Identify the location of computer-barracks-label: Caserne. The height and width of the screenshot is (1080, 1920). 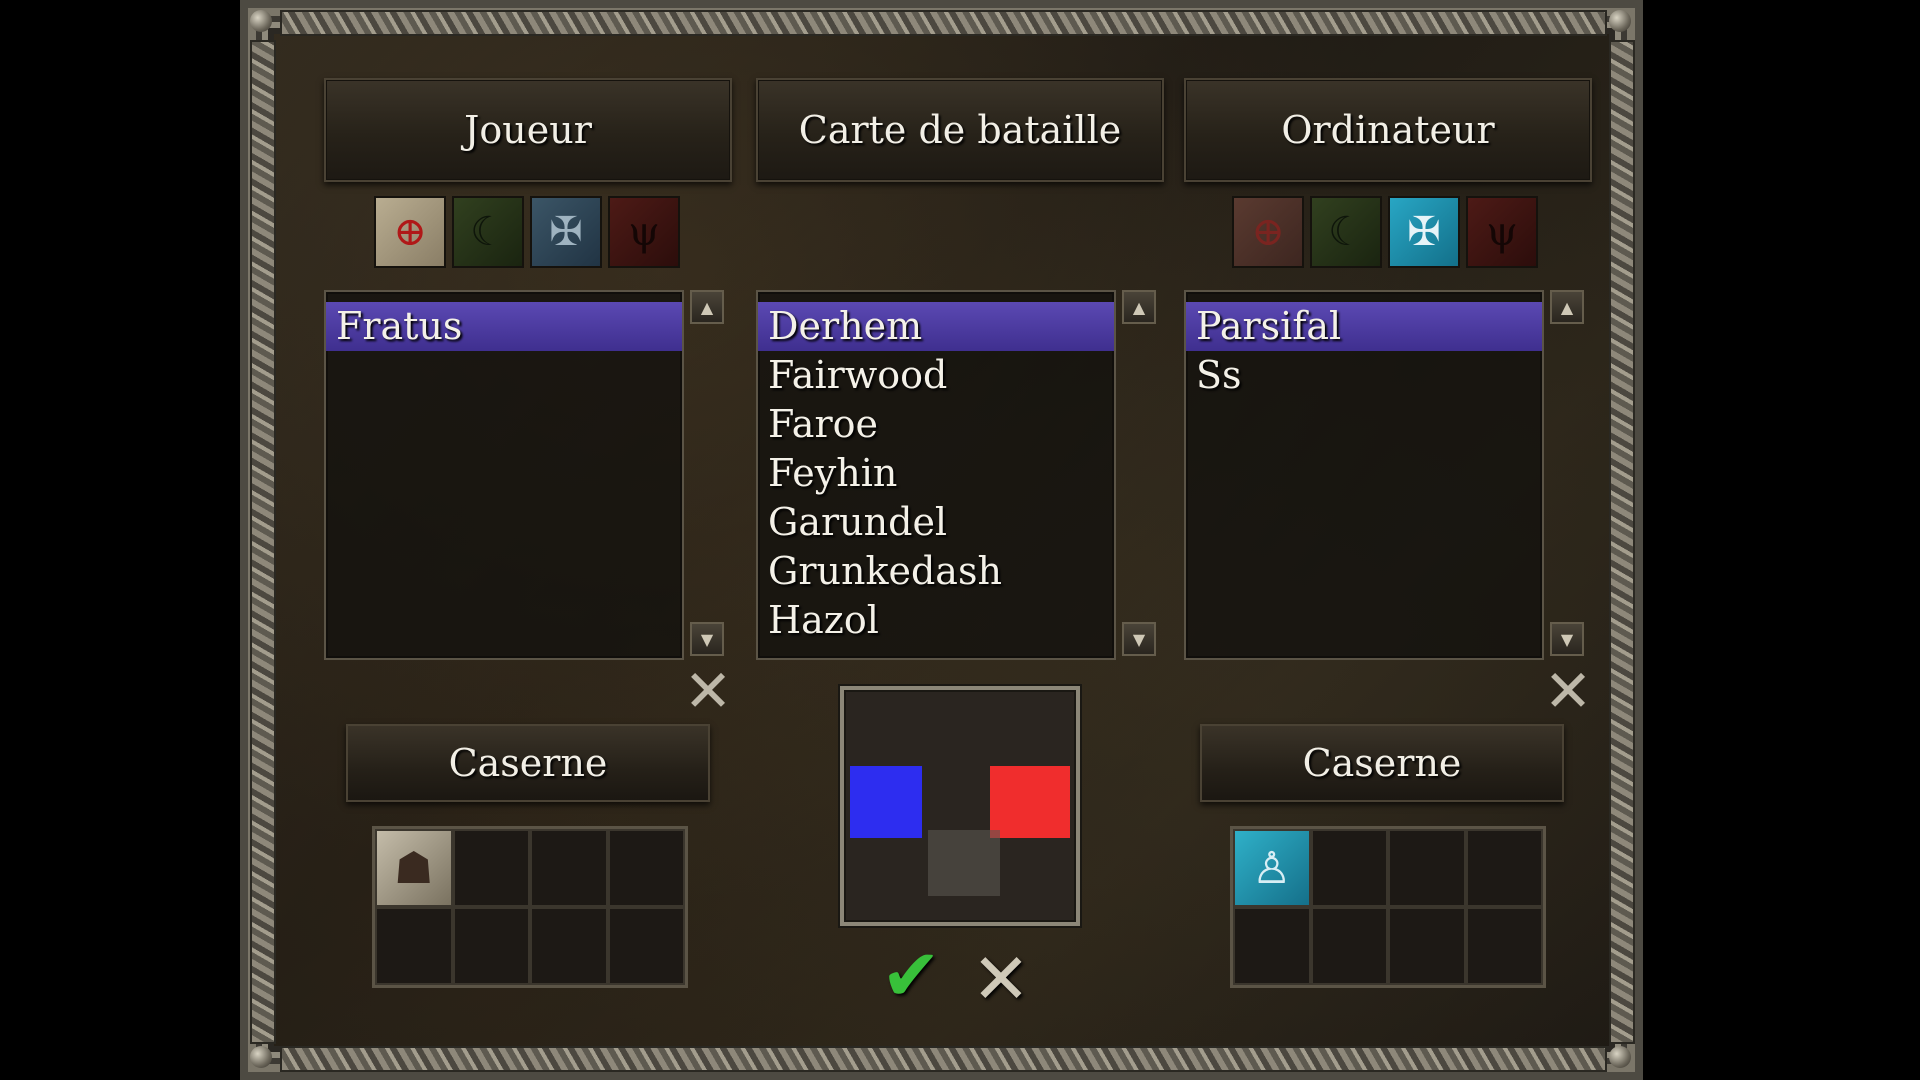
(1382, 763).